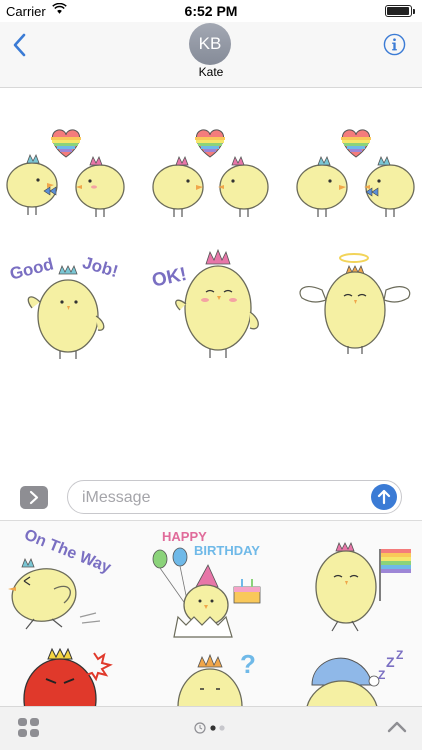 Image resolution: width=422 pixels, height=750 pixels. What do you see at coordinates (66, 172) in the screenshot?
I see `sticker-couple-heart` at bounding box center [66, 172].